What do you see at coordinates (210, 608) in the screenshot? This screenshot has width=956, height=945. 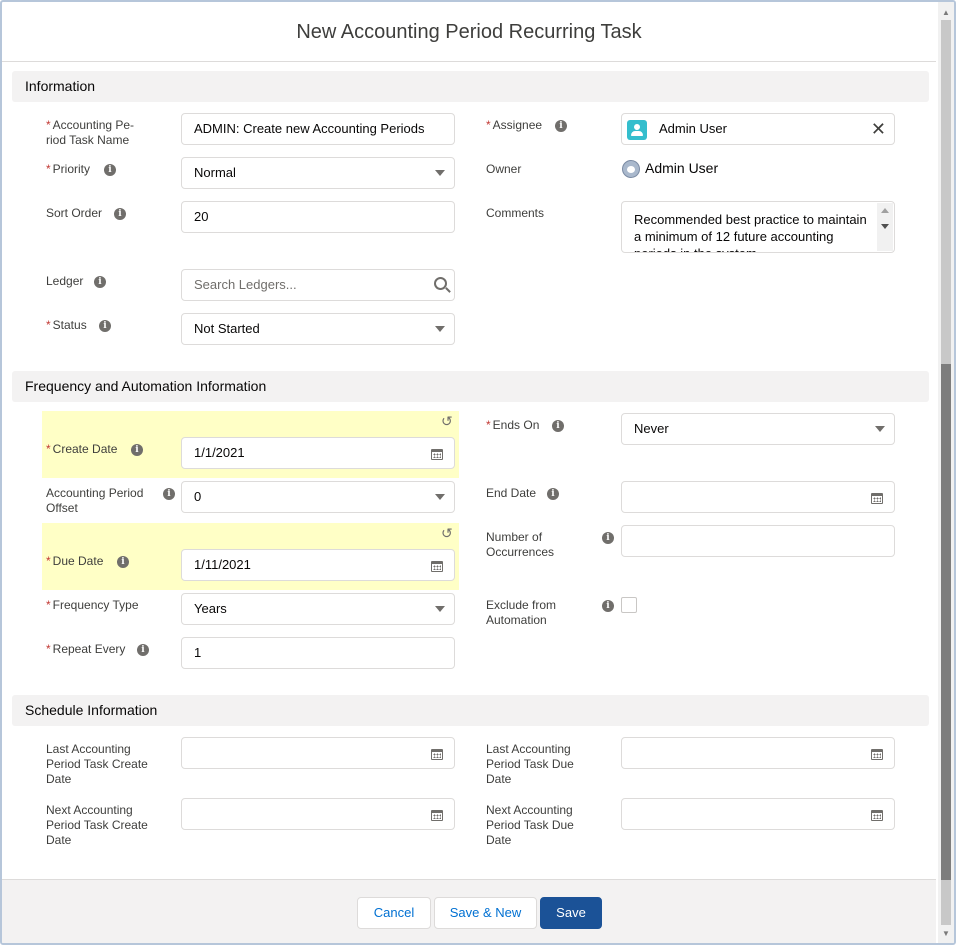 I see `frequency-type-value: Years` at bounding box center [210, 608].